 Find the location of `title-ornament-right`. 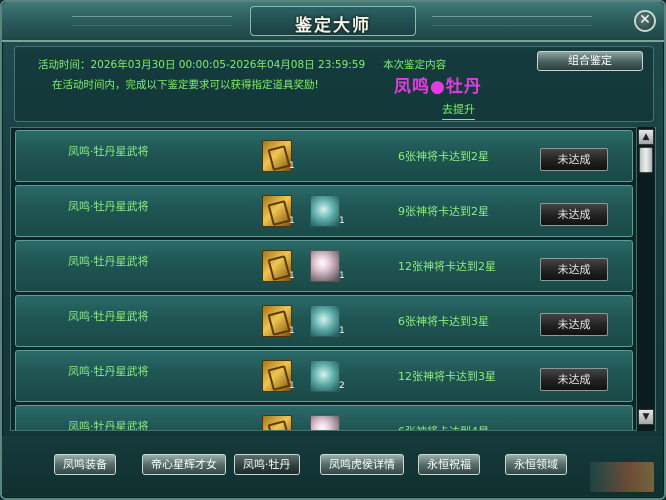

title-ornament-right is located at coordinates (512, 21).